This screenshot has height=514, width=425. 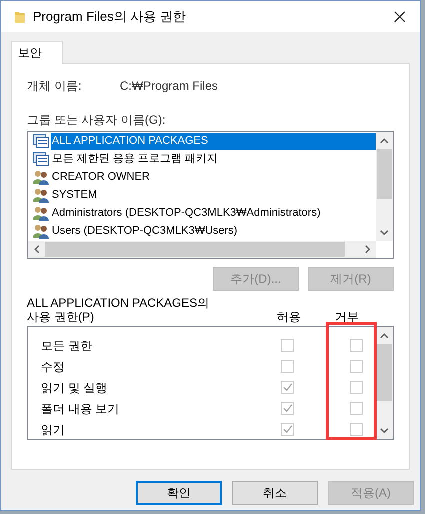 What do you see at coordinates (101, 177) in the screenshot?
I see `user-list-item: CREATOR OWNER` at bounding box center [101, 177].